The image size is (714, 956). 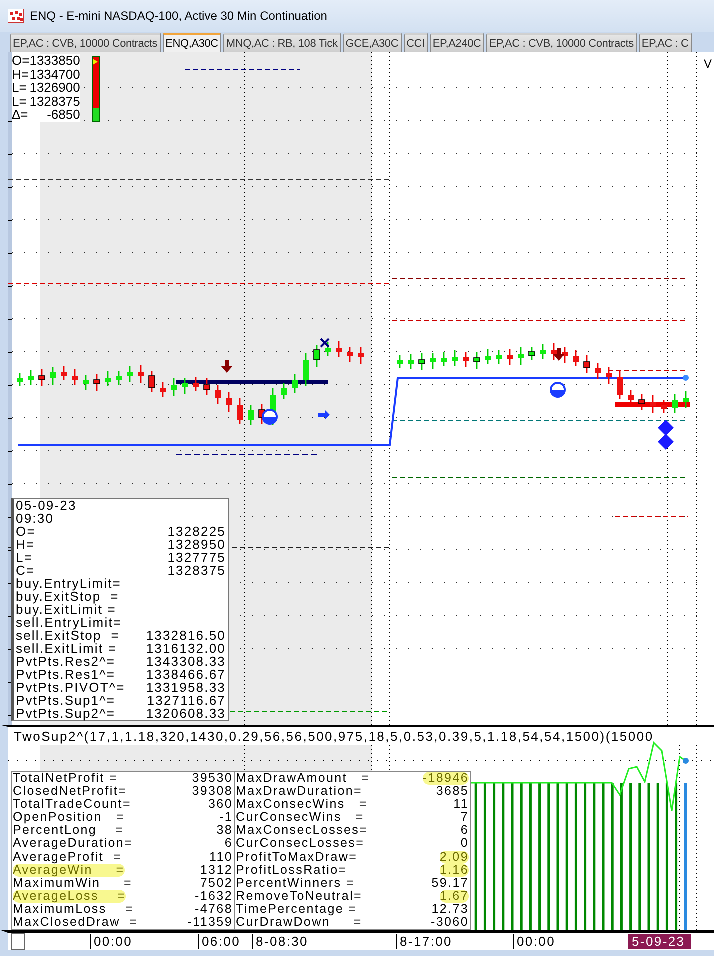 I want to click on chart-tab: GCE,A30C, so click(x=372, y=42).